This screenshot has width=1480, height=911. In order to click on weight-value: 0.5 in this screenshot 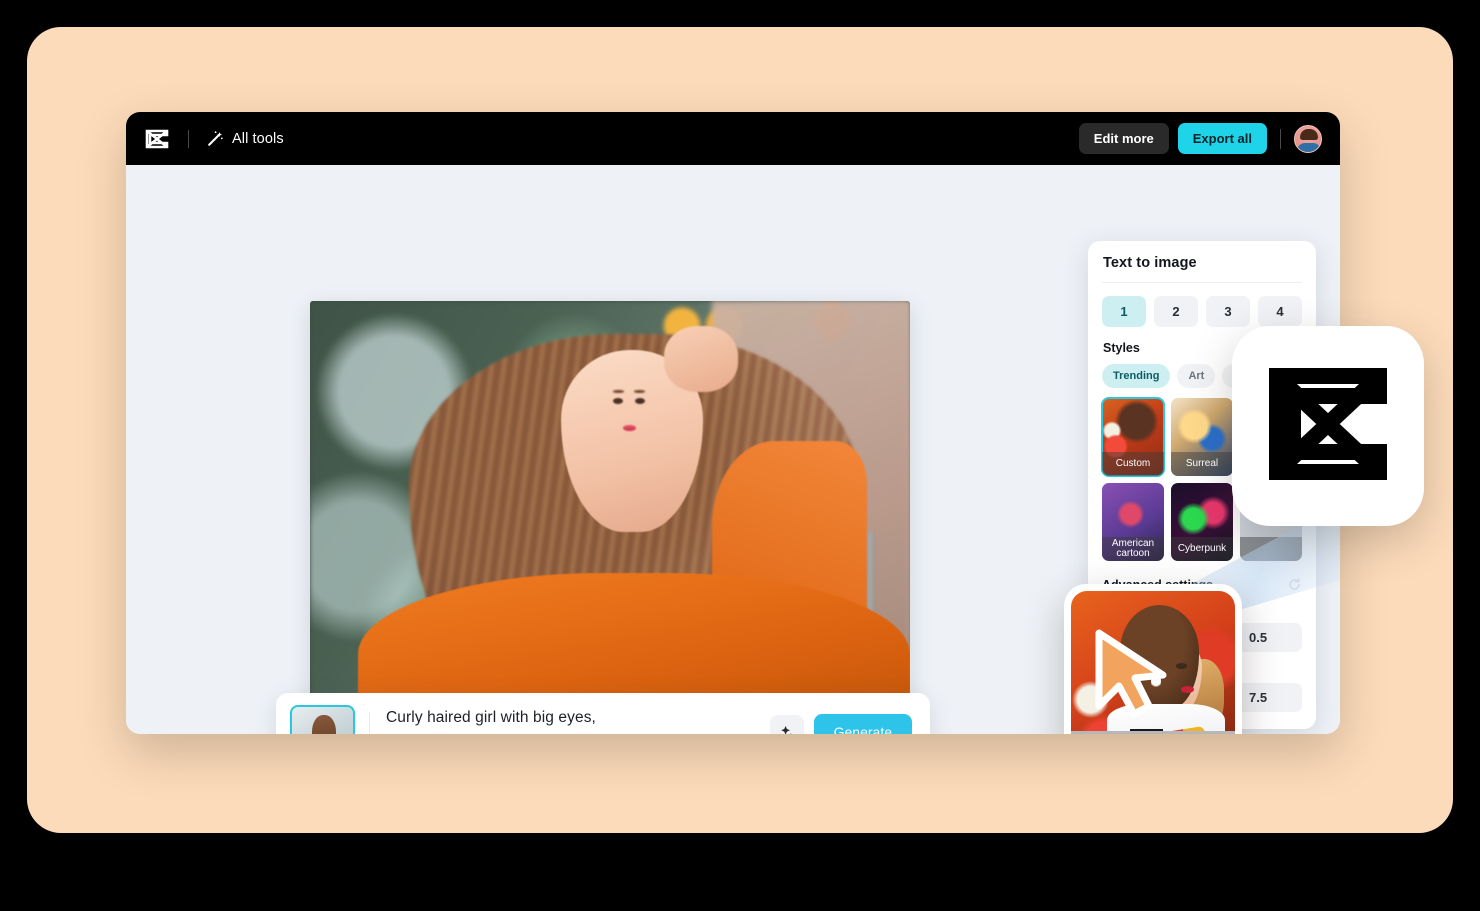, I will do `click(1270, 637)`.